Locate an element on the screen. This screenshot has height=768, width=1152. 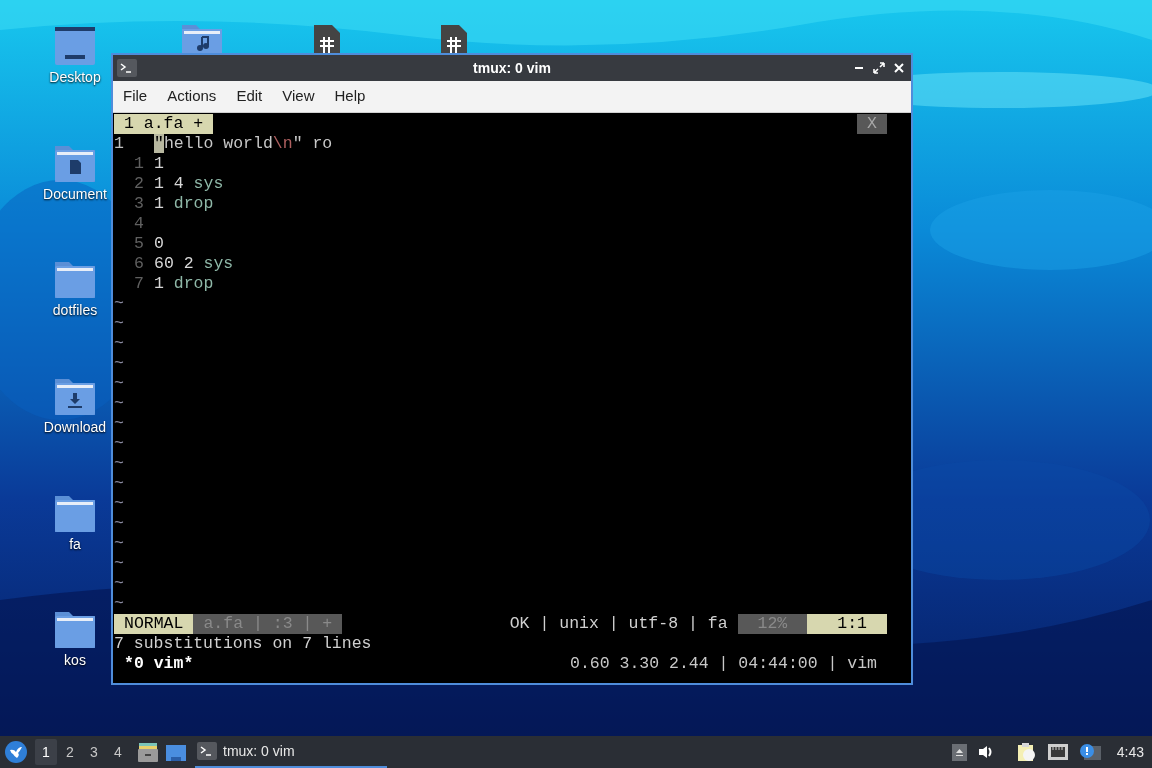
close-icon is located at coordinates (899, 68).